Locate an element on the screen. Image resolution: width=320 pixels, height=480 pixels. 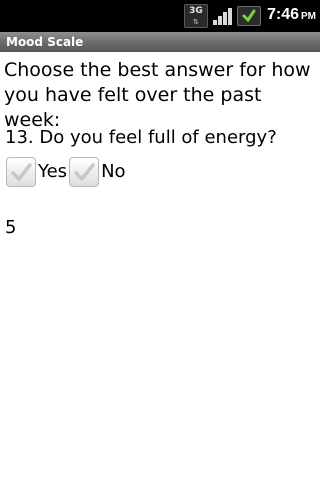
network-type-label: 3G is located at coordinates (196, 11).